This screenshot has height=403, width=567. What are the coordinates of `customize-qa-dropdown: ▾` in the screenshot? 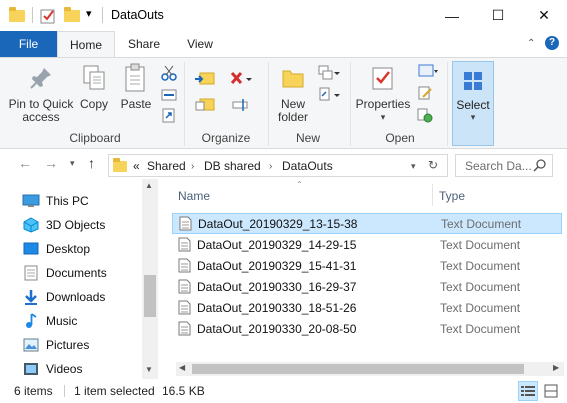 It's located at (94, 14).